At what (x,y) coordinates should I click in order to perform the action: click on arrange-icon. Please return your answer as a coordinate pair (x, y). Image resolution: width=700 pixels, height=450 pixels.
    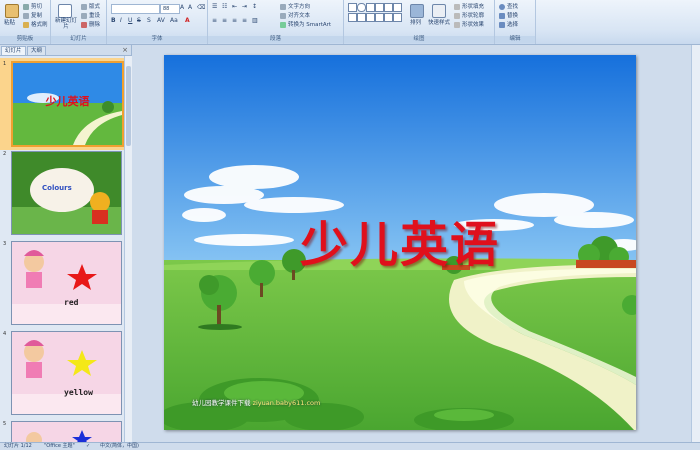
    Looking at the image, I should click on (417, 11).